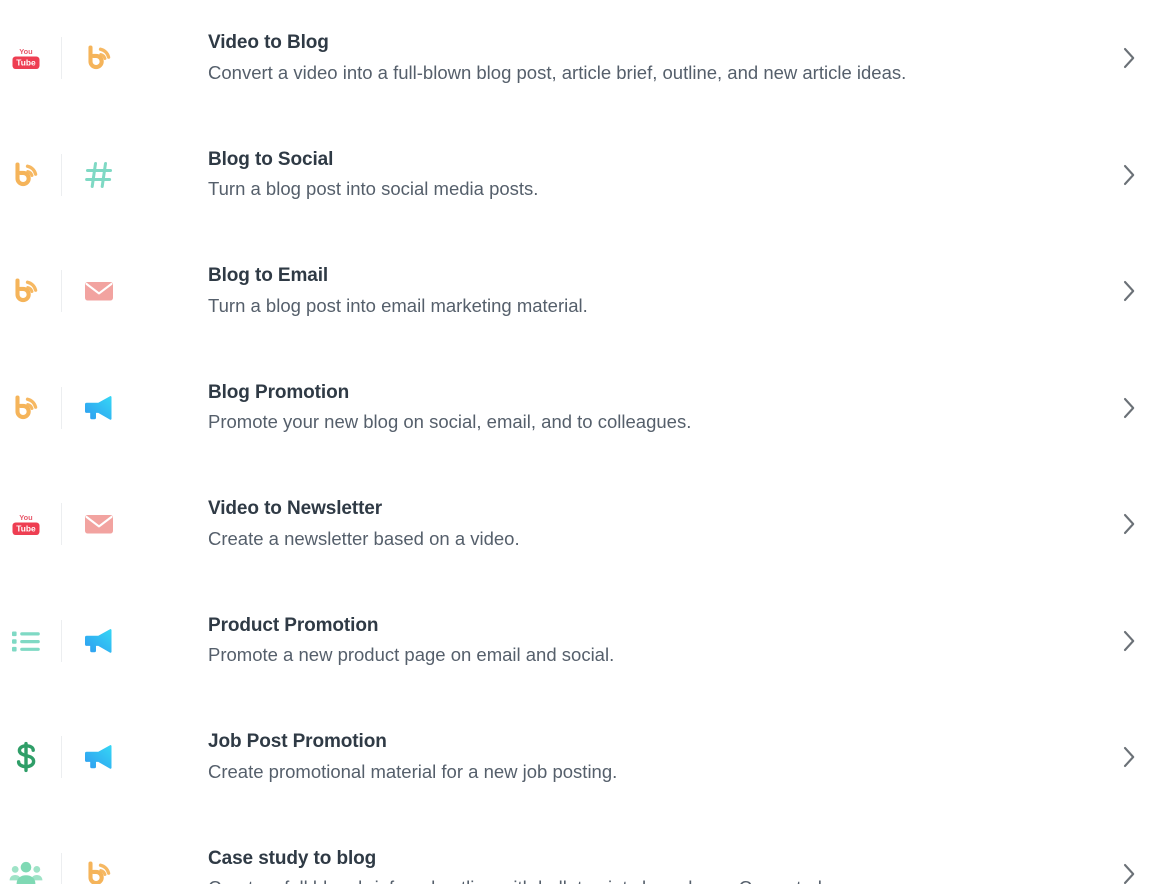 The height and width of the screenshot is (884, 1167). What do you see at coordinates (292, 858) in the screenshot?
I see `row-title: Case study to blog` at bounding box center [292, 858].